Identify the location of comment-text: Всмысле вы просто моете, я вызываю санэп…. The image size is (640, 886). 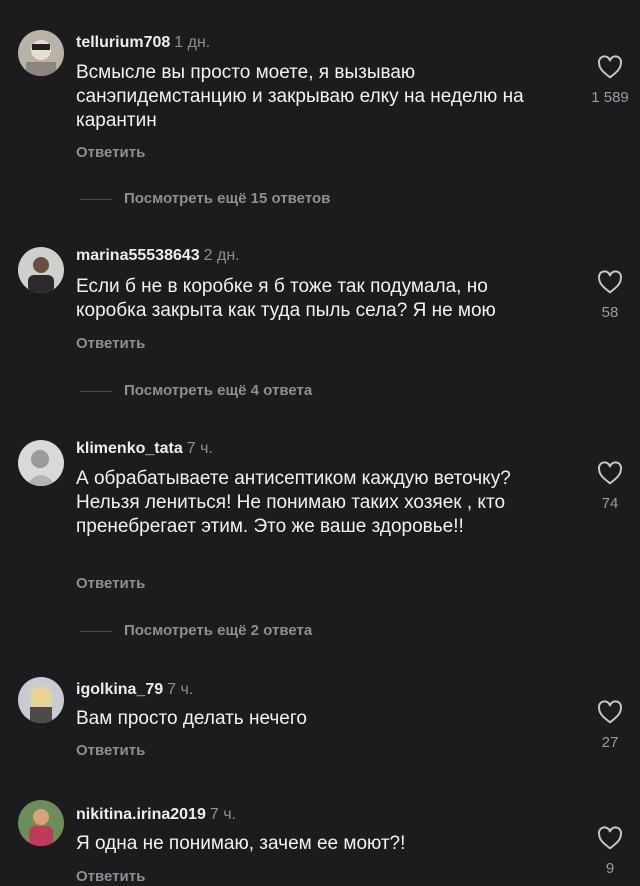
(300, 96).